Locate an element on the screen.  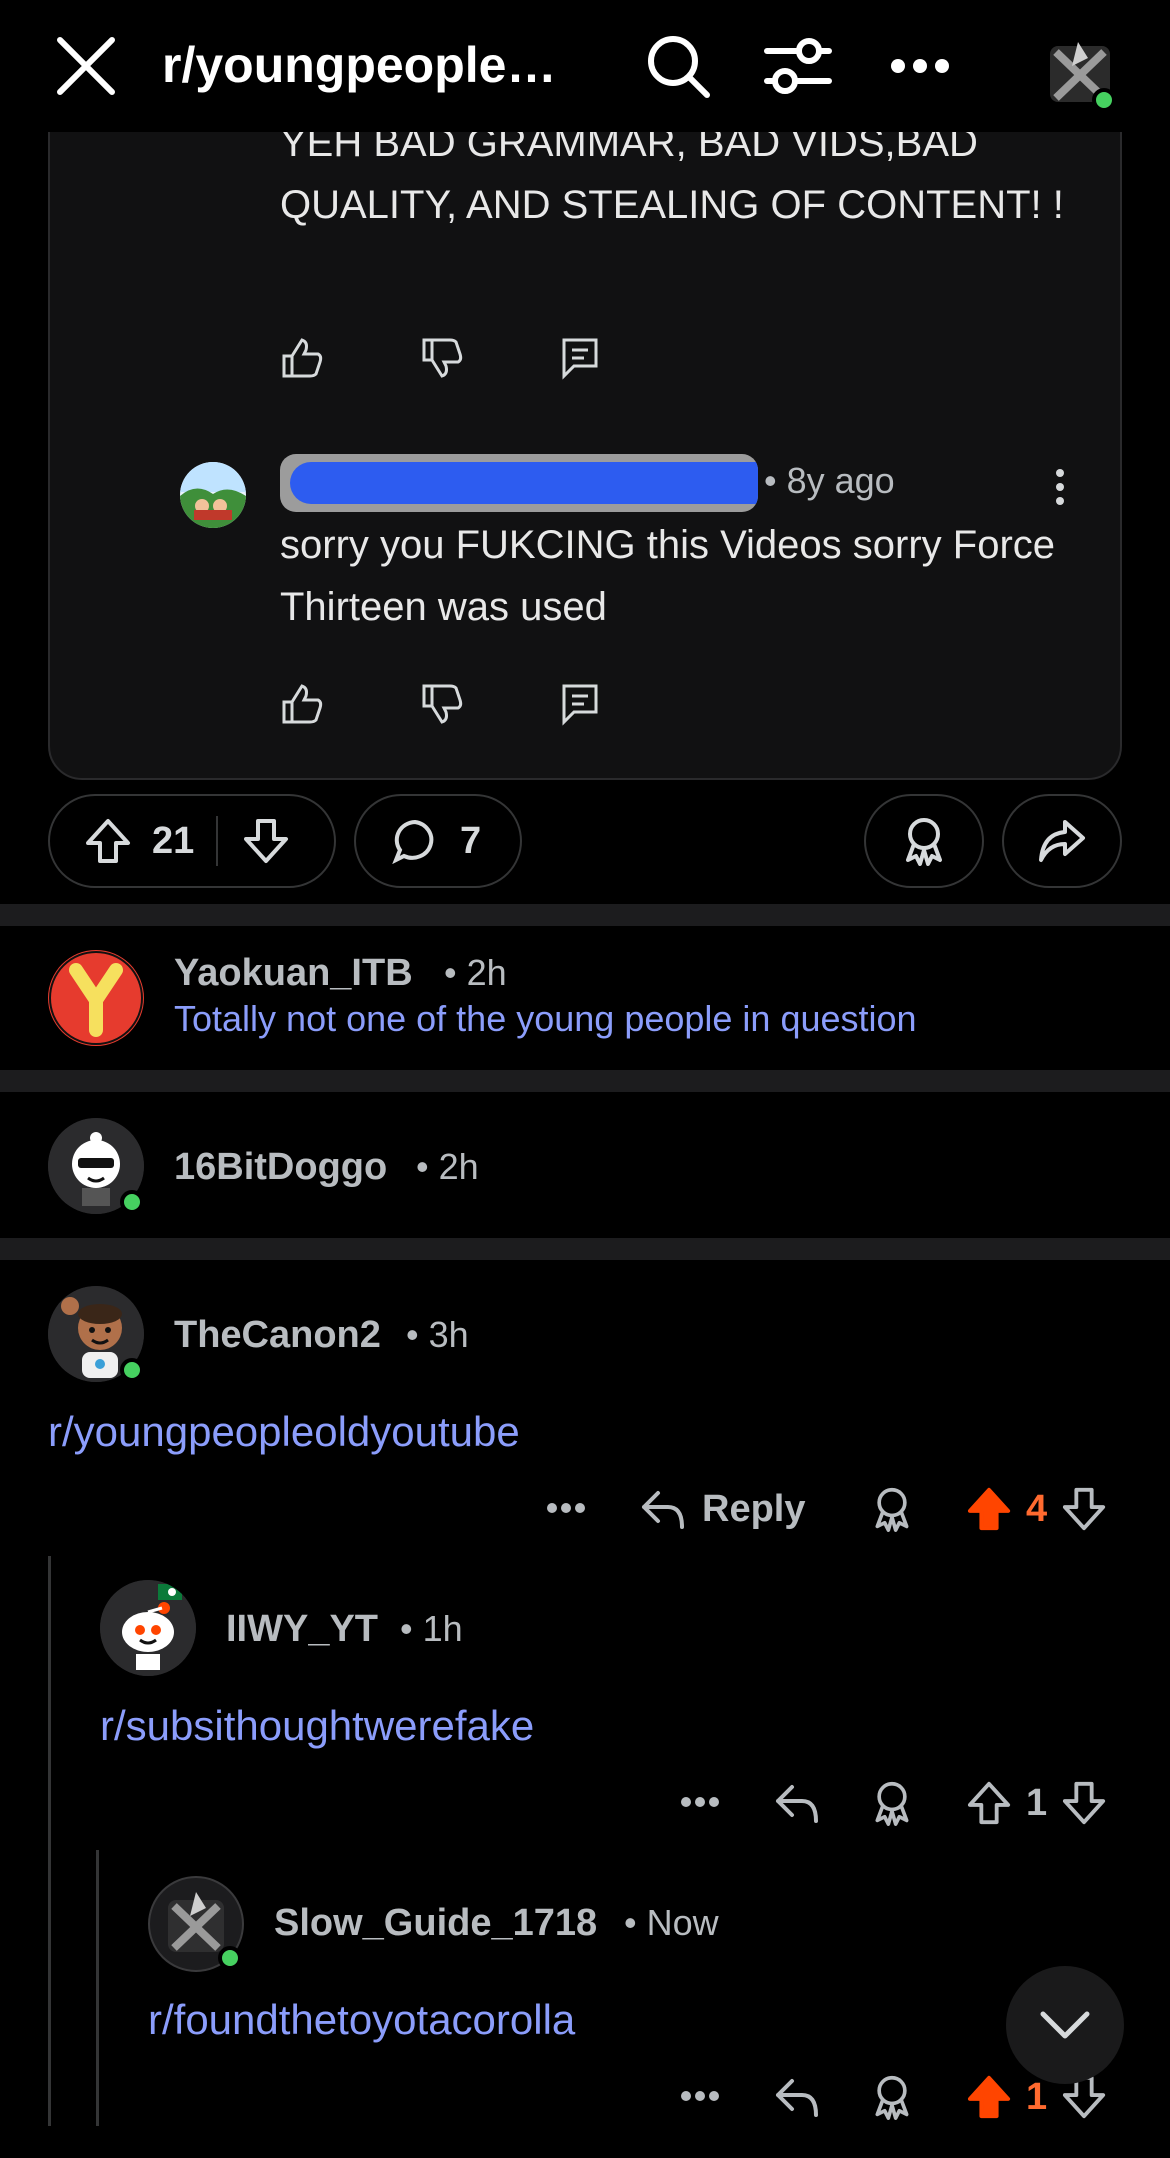
comment-body-link: r/subsithoughtwerefake is located at coordinates (317, 1726).